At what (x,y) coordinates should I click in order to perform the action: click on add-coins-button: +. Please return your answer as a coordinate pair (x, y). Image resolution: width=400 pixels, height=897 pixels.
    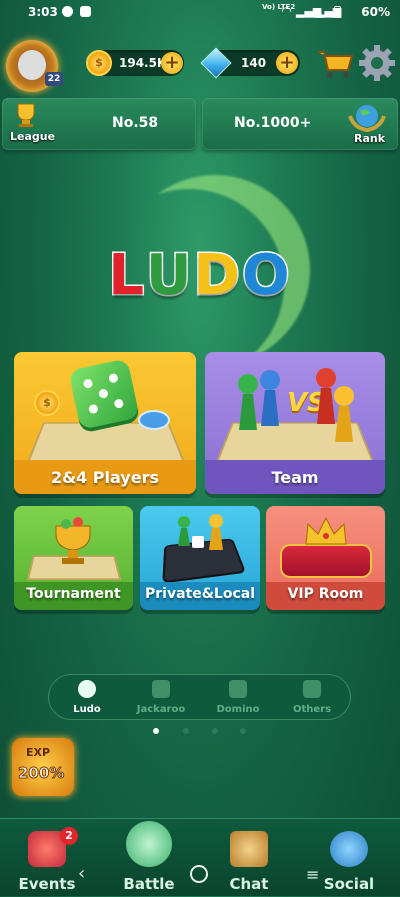
    Looking at the image, I should click on (172, 63).